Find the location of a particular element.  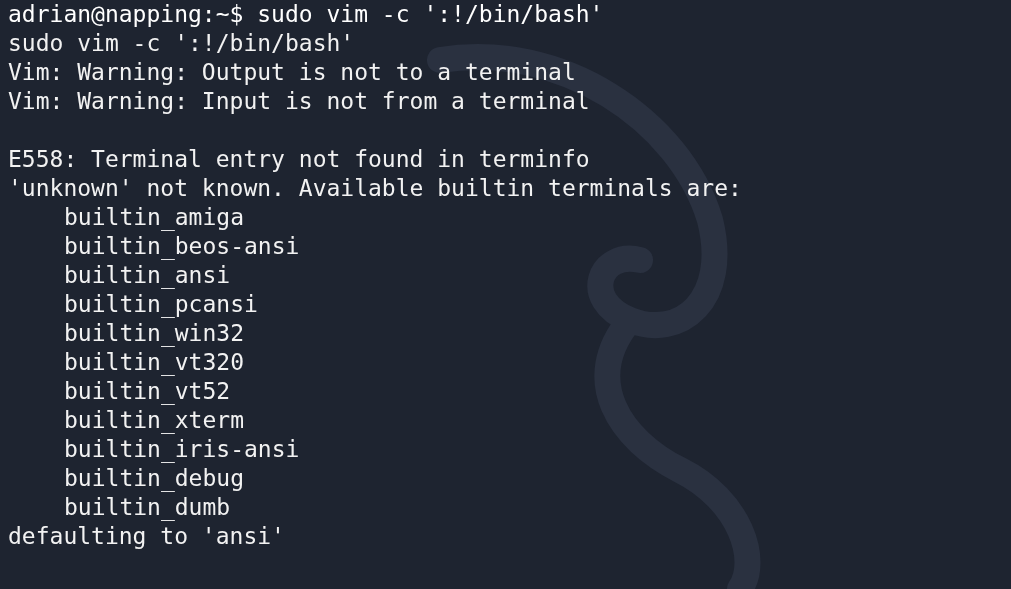

terminal-line: builtin_ansi is located at coordinates (147, 275).